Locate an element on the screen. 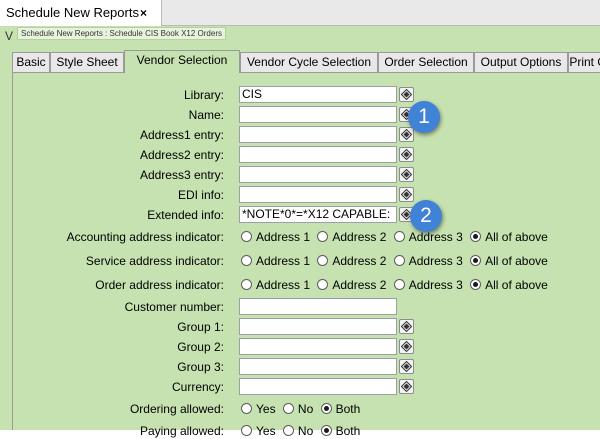 This screenshot has height=439, width=600. paying-yes-option: Yes is located at coordinates (258, 431).